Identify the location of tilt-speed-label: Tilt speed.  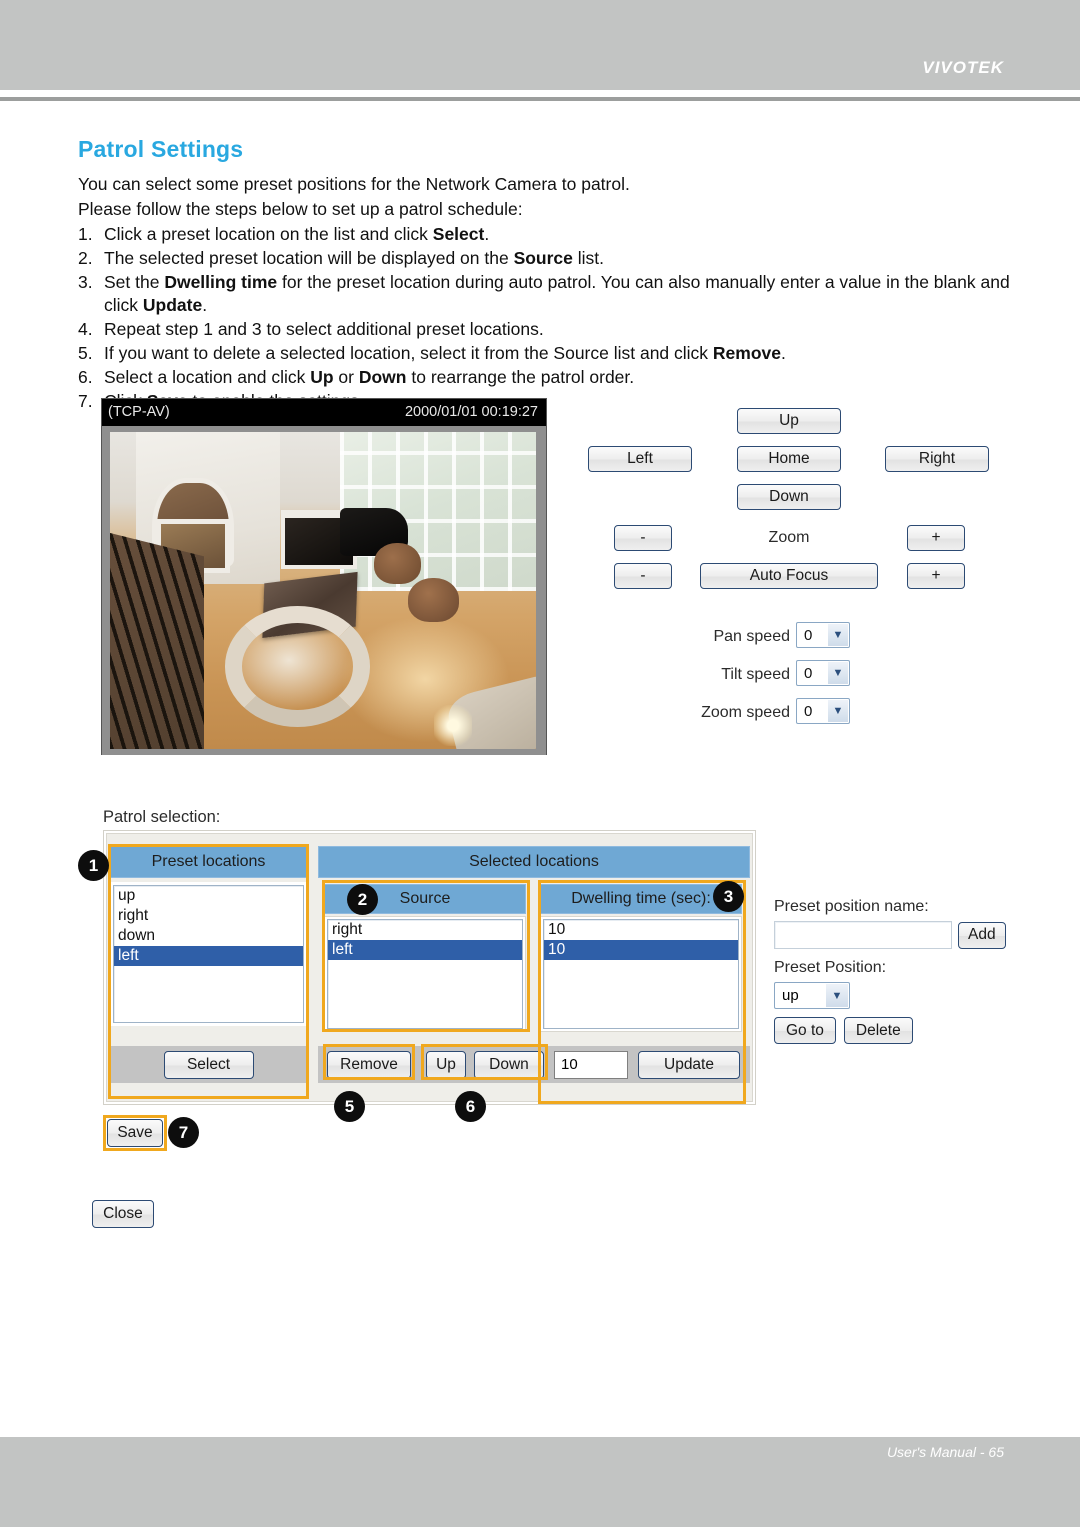
(755, 674).